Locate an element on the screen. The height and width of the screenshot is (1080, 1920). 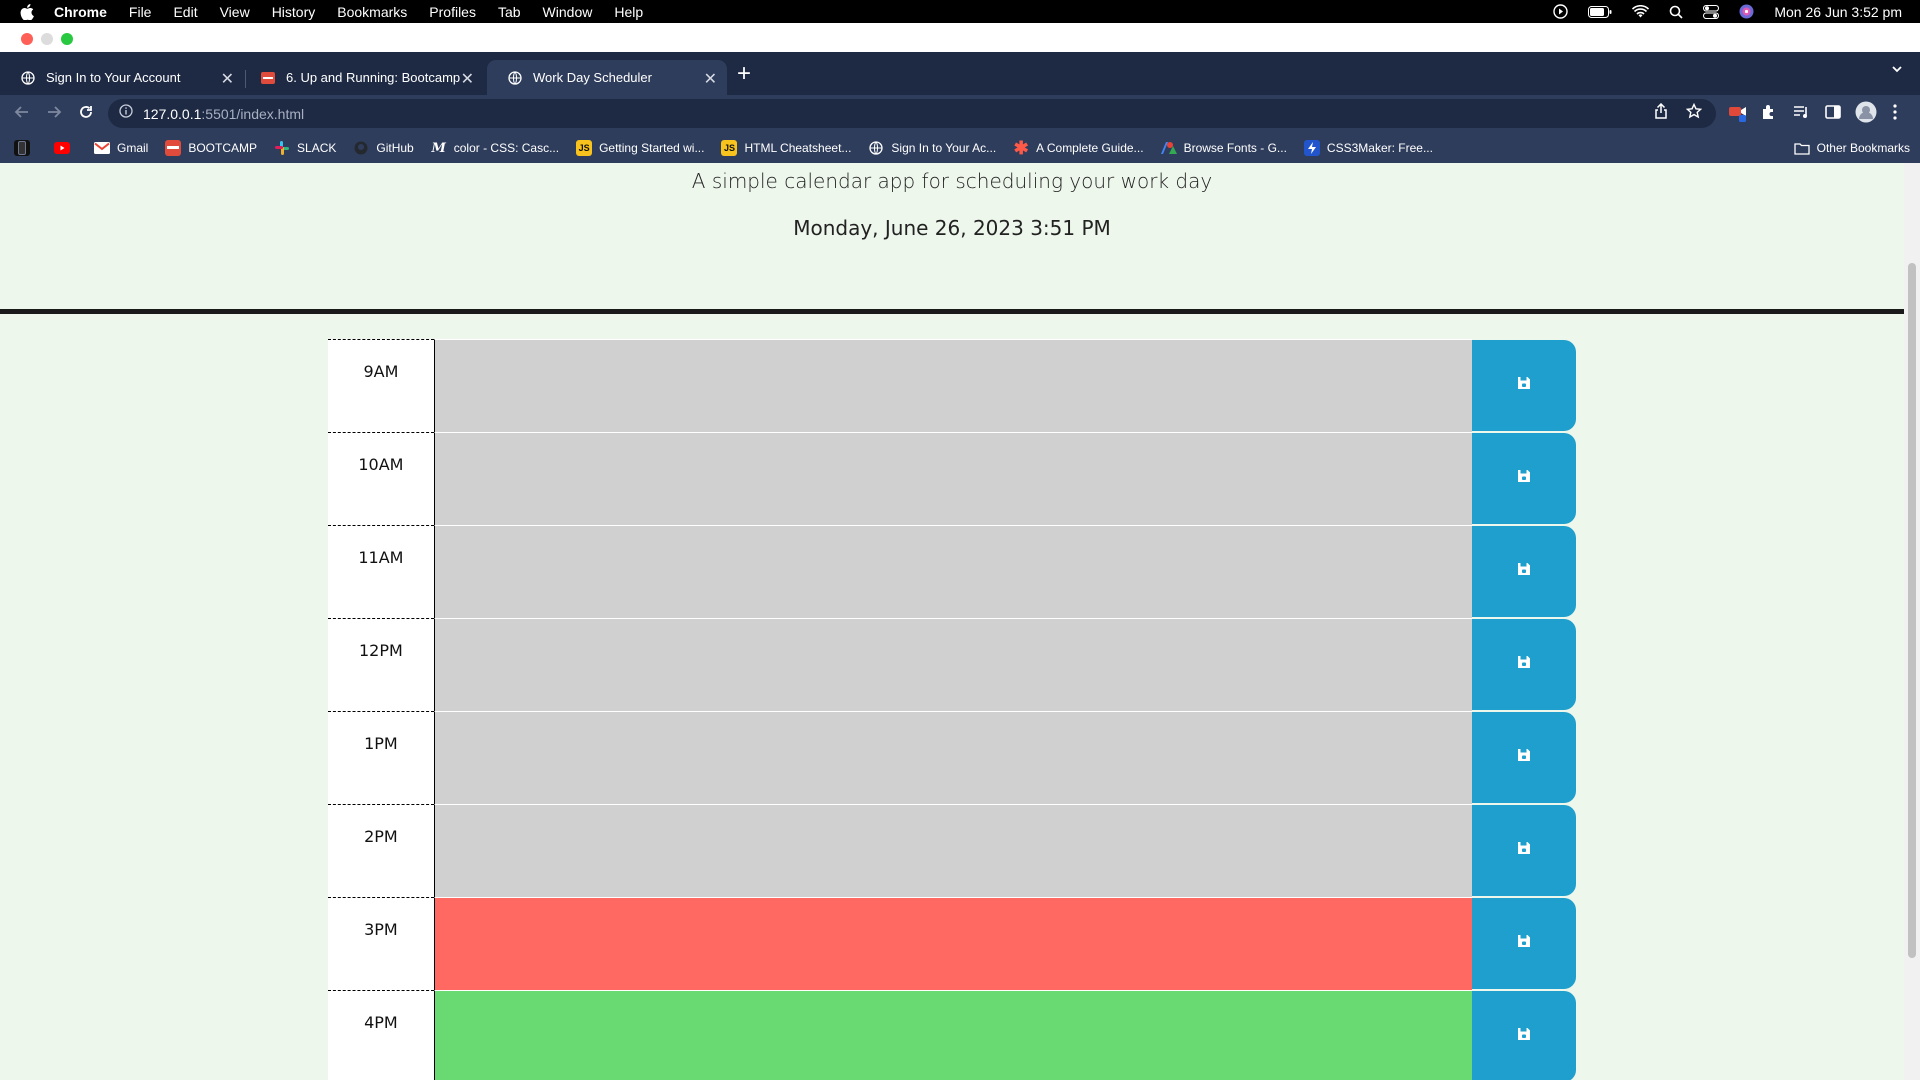
wifi-icon is located at coordinates (1641, 11).